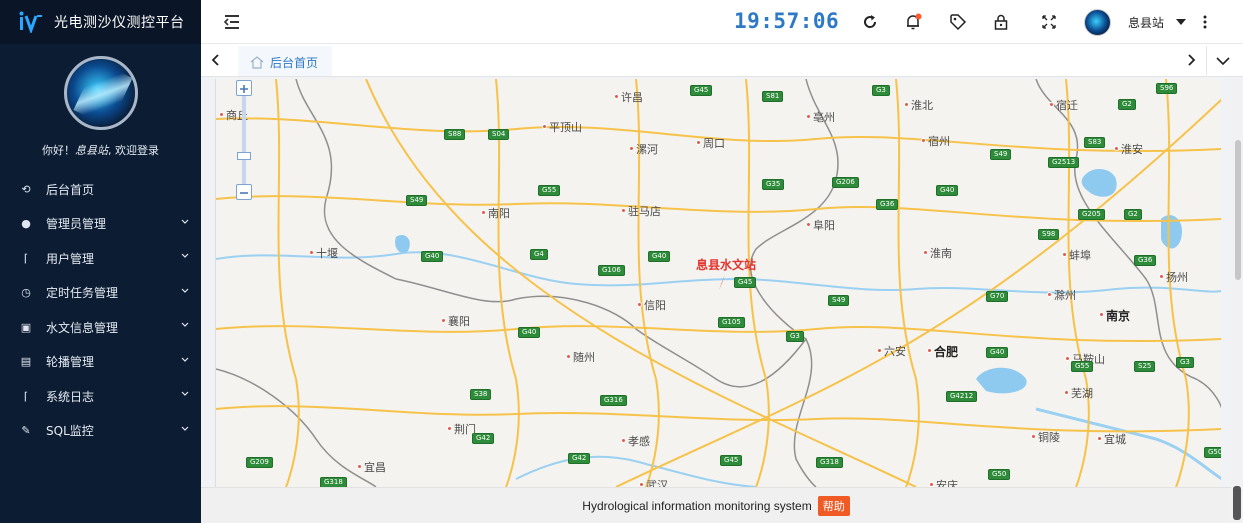 The height and width of the screenshot is (523, 1243). I want to click on zoom-slider-track, so click(244, 141).